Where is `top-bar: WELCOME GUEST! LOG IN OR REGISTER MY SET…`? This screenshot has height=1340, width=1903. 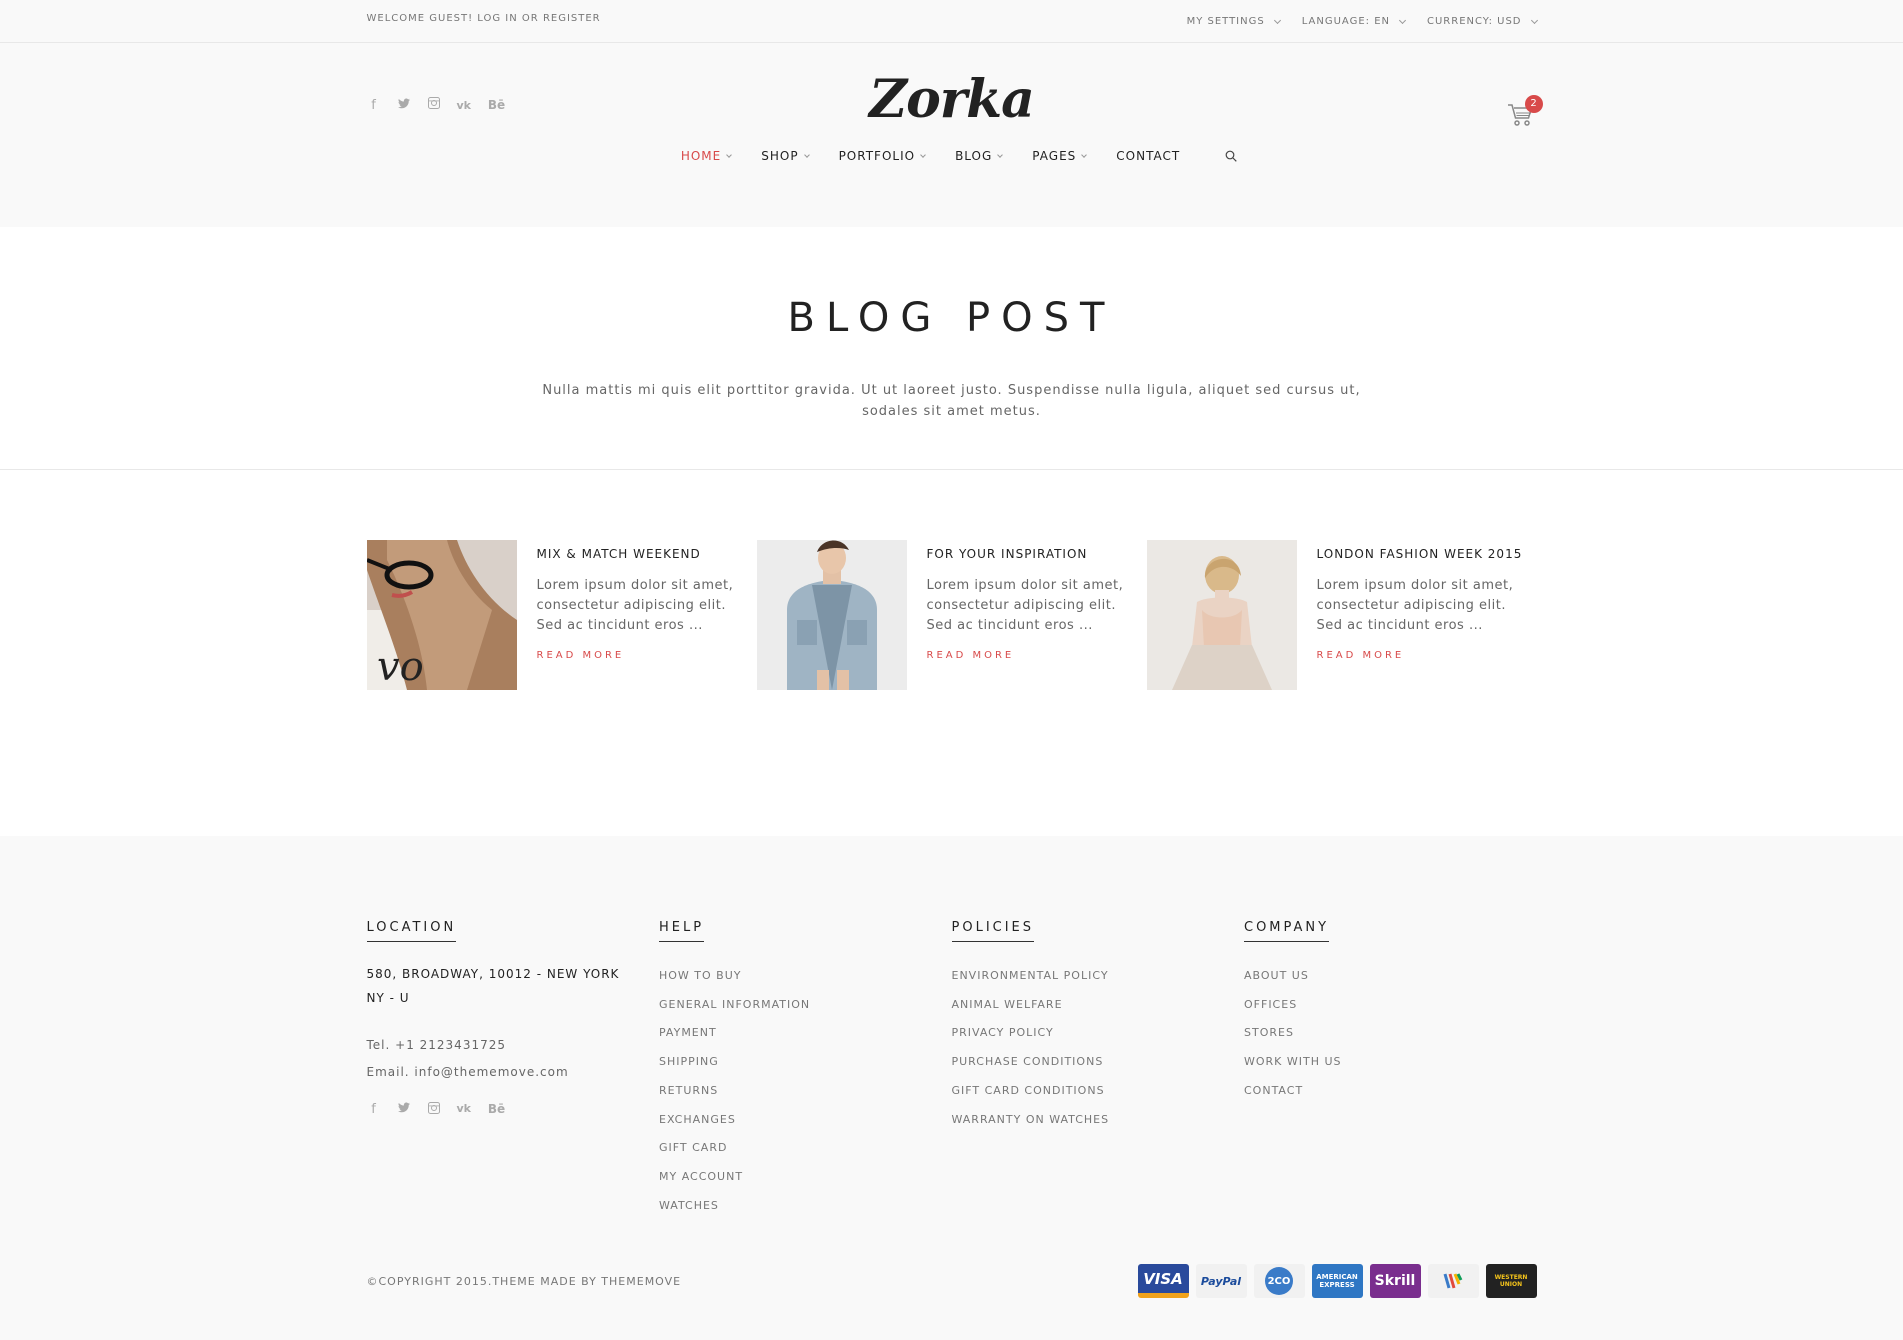
top-bar: WELCOME GUEST! LOG IN OR REGISTER MY SET… is located at coordinates (951, 21).